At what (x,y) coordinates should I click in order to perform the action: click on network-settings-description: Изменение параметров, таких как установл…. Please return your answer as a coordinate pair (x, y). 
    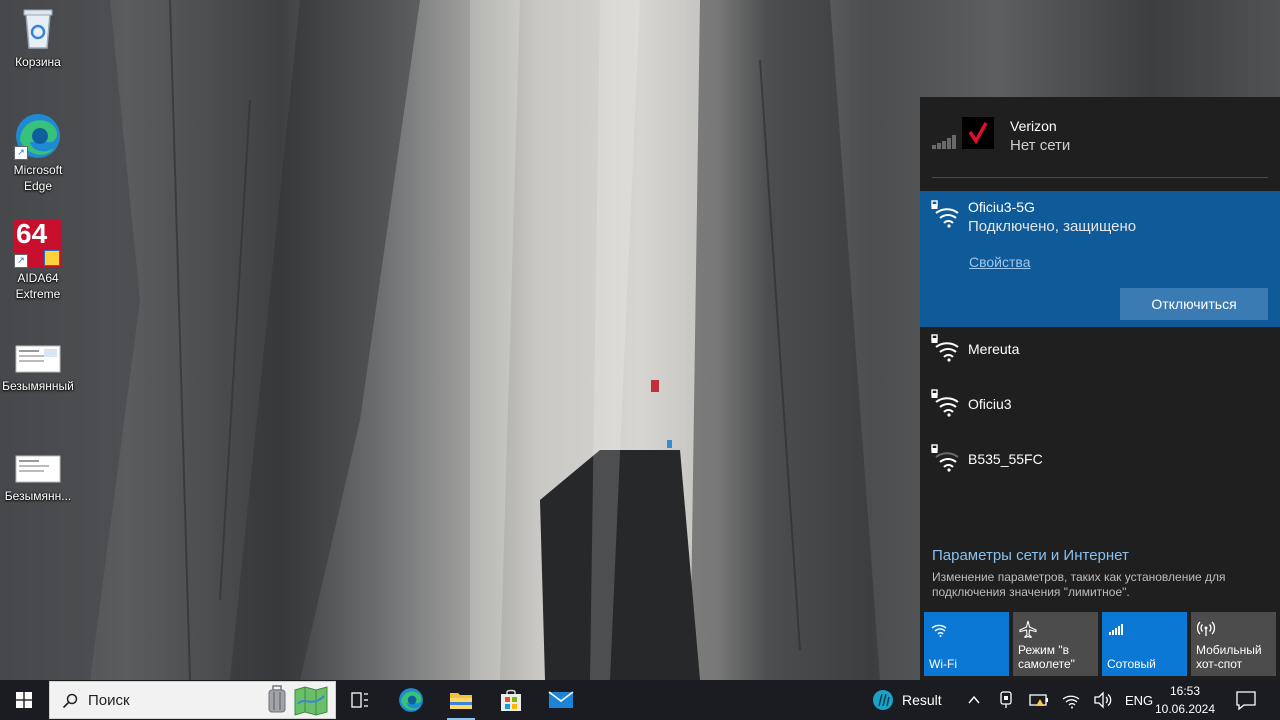
    Looking at the image, I should click on (1079, 584).